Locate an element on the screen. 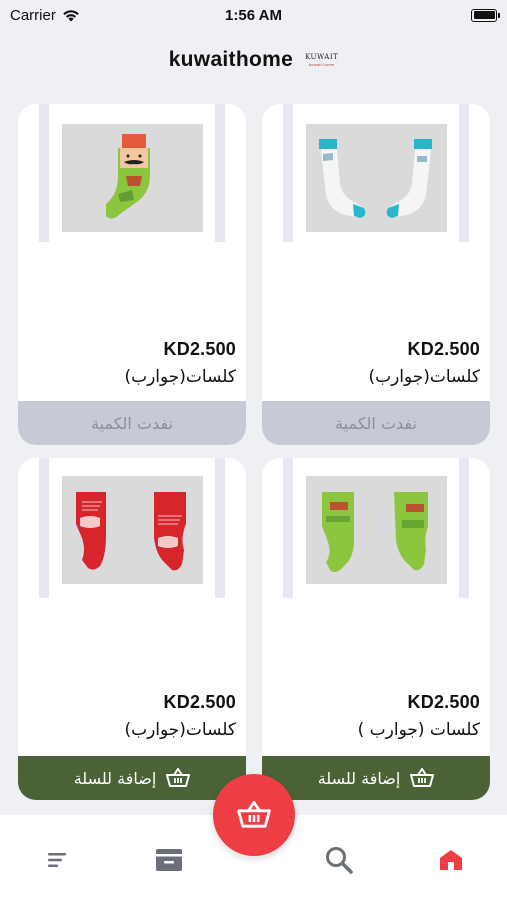  green-print-socks-image is located at coordinates (376, 530).